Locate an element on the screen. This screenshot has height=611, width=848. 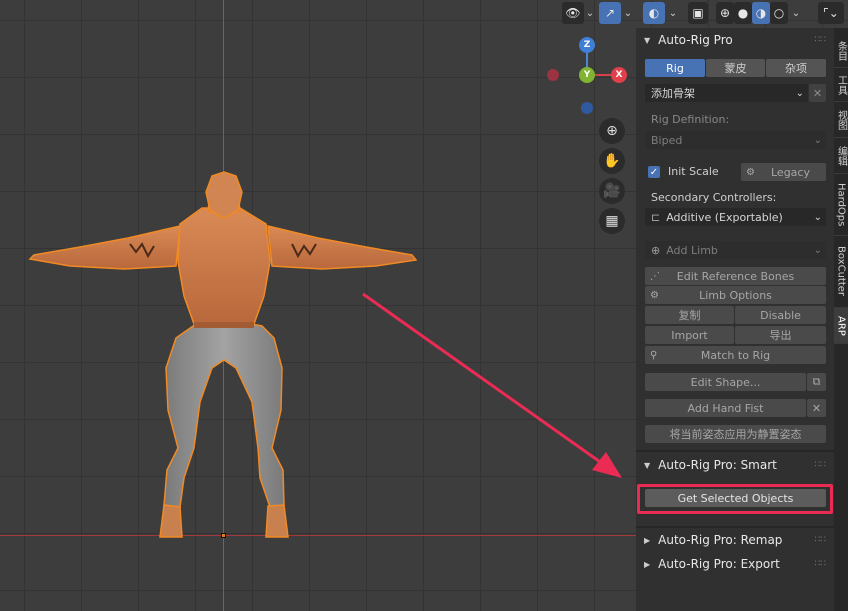
overlays-icon: ◐ is located at coordinates (654, 13).